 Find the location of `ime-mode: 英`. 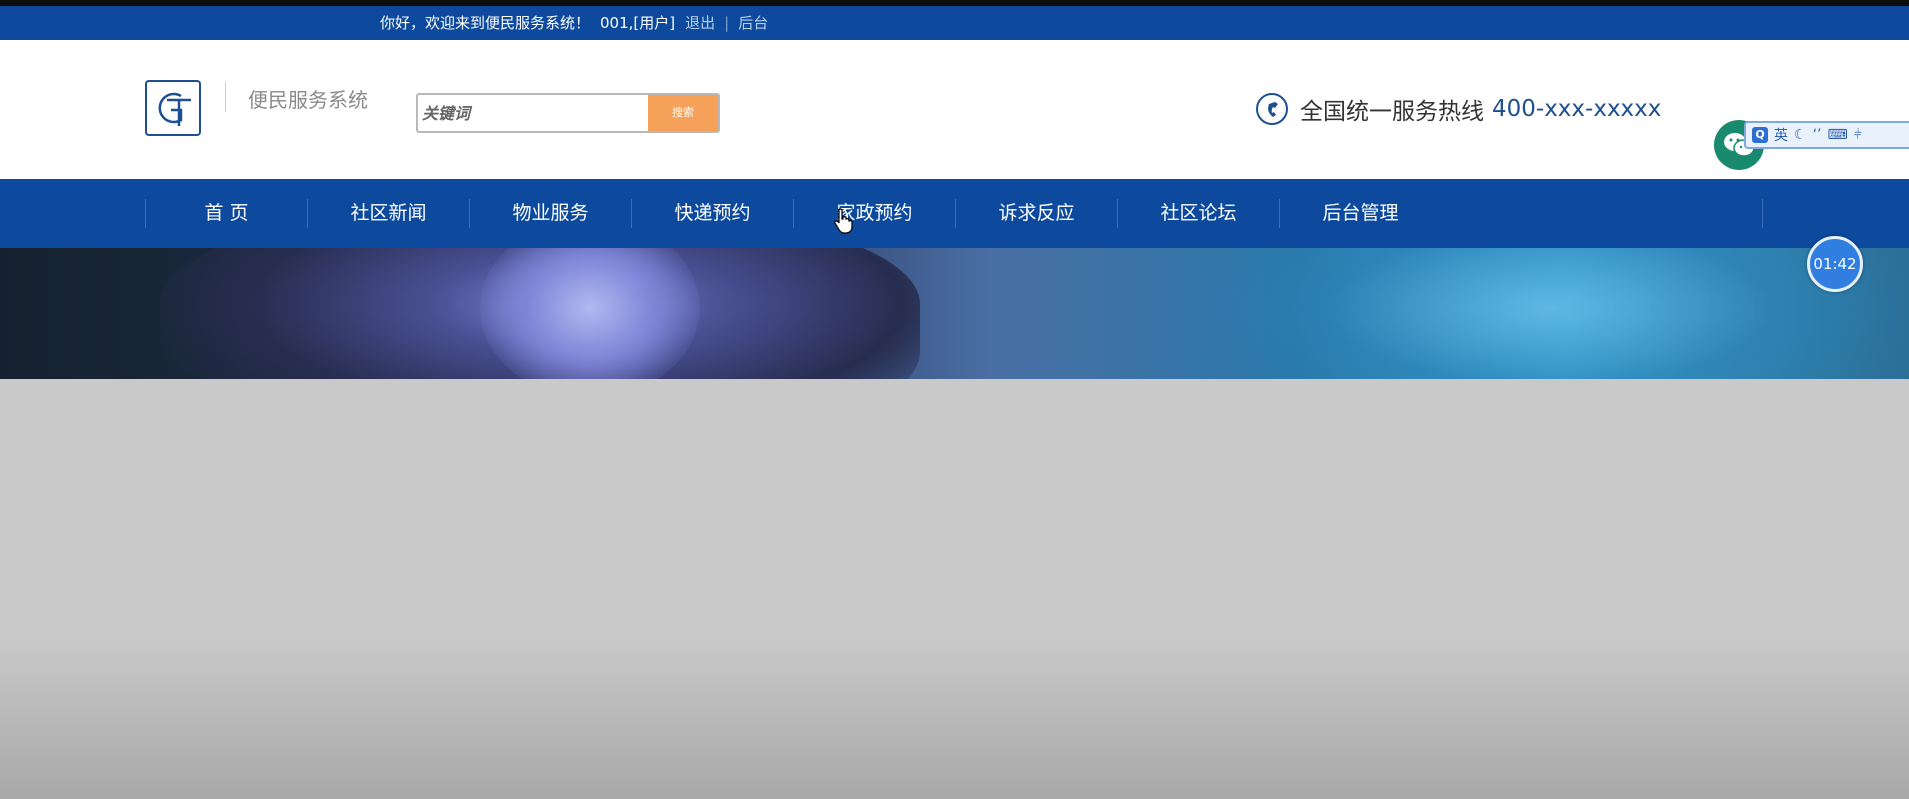

ime-mode: 英 is located at coordinates (1781, 135).